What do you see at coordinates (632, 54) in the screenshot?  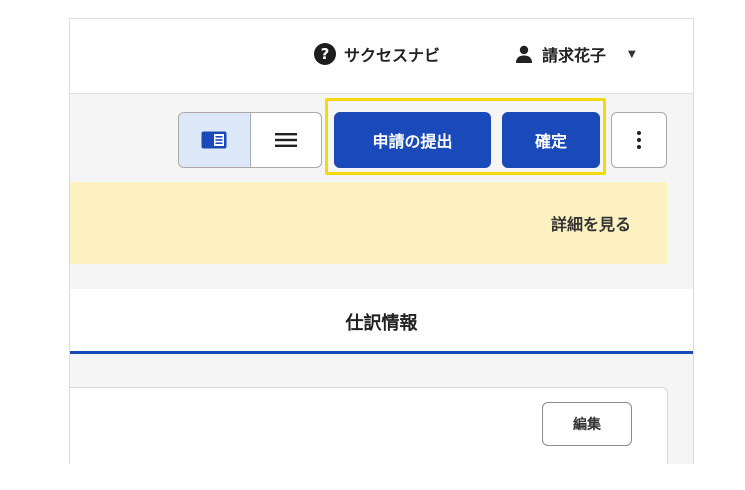 I see `caret-down-icon: ▼` at bounding box center [632, 54].